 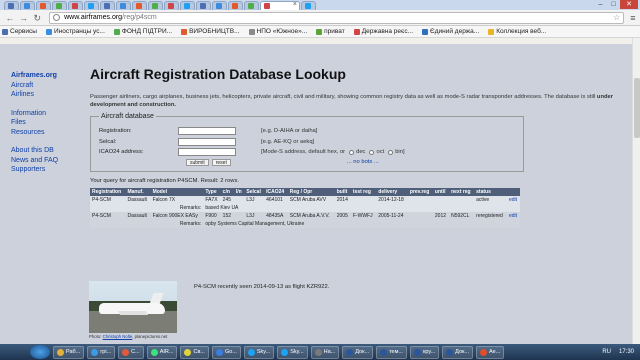 I want to click on photographer-link: Christoph Nolte, so click(x=118, y=336).